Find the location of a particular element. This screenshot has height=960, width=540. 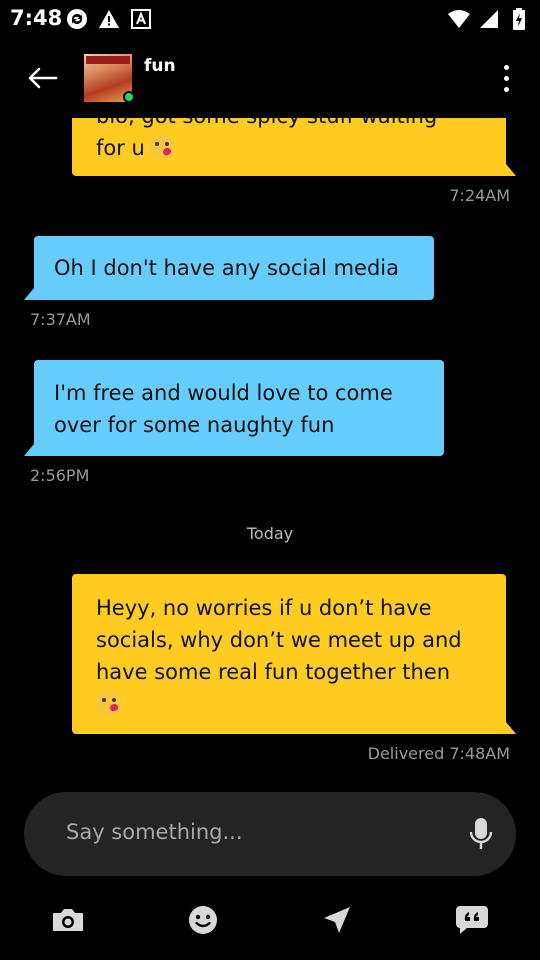

message-timestamp: 2:56PM is located at coordinates (60, 475).